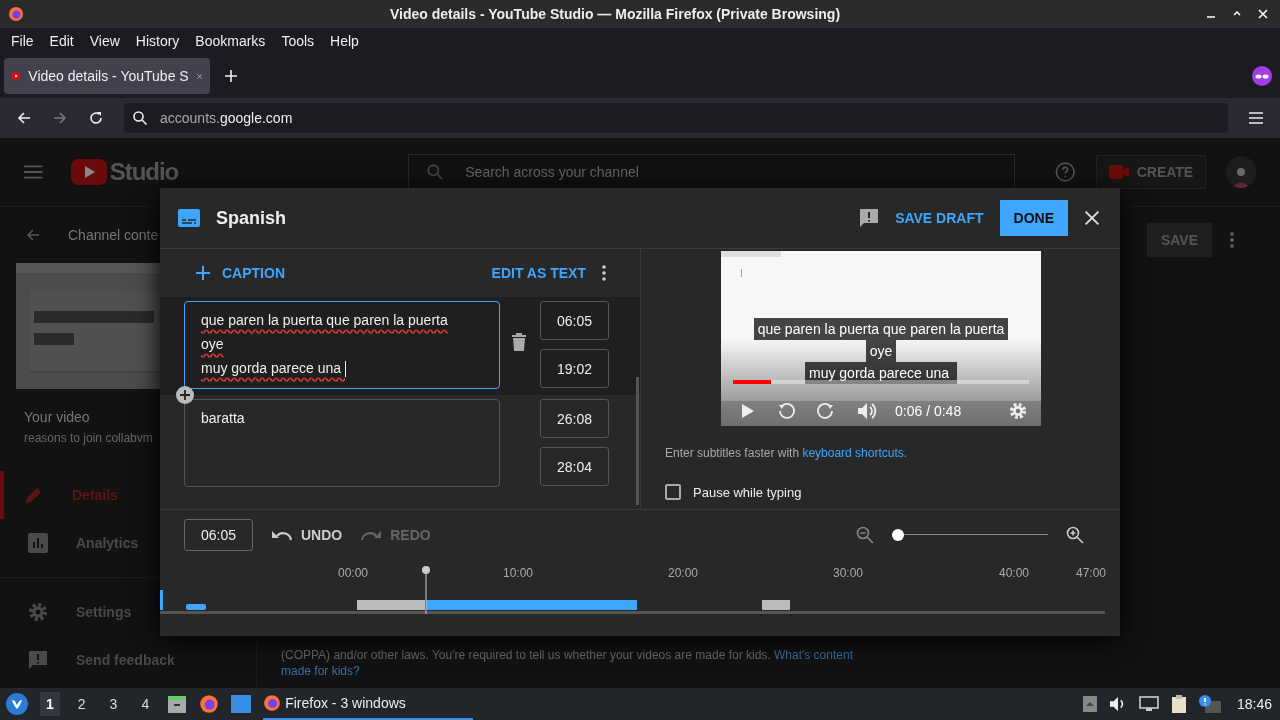  What do you see at coordinates (104, 41) in the screenshot?
I see `menu-item: View` at bounding box center [104, 41].